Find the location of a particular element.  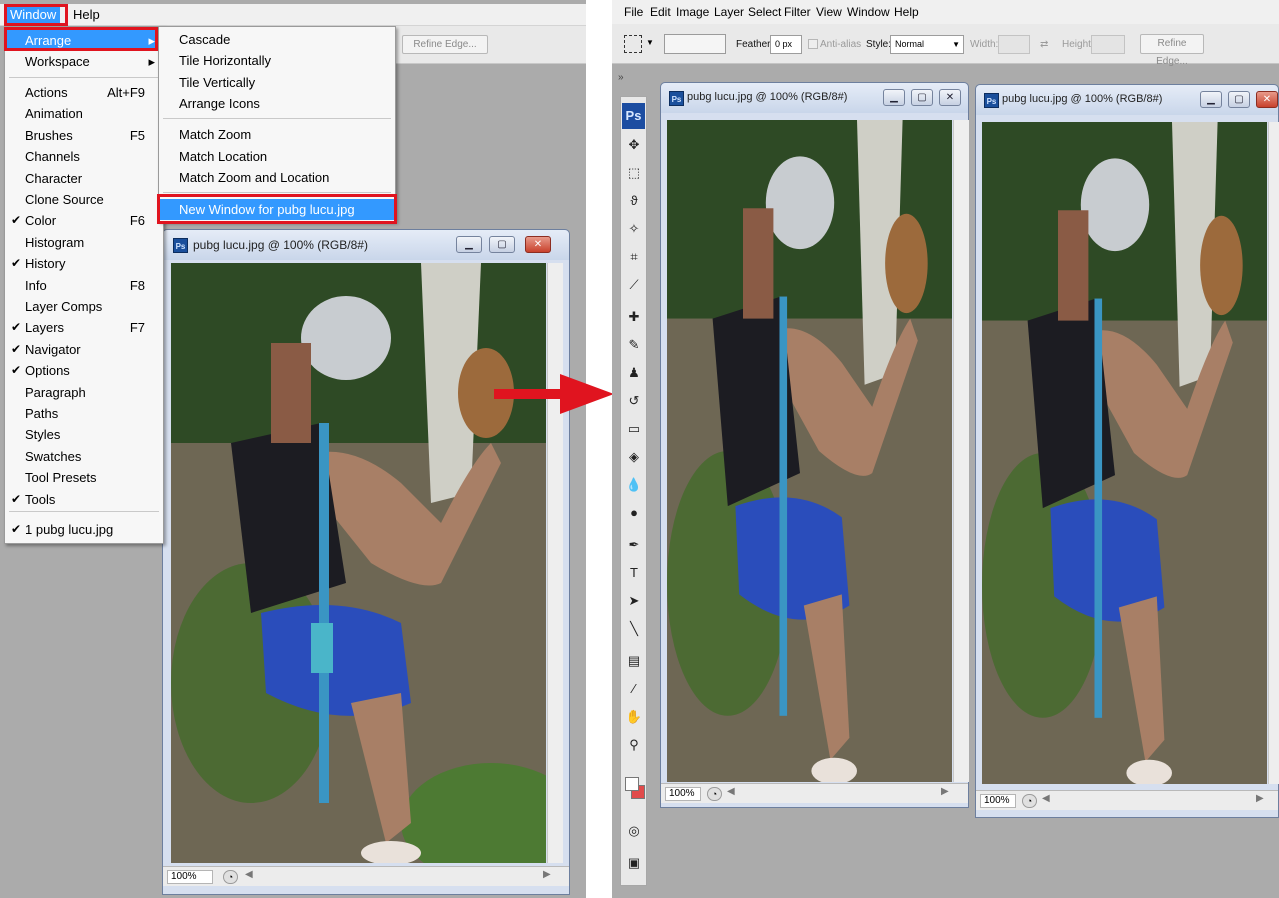

menu-item-color: ✔ Color F6 is located at coordinates (84, 220).